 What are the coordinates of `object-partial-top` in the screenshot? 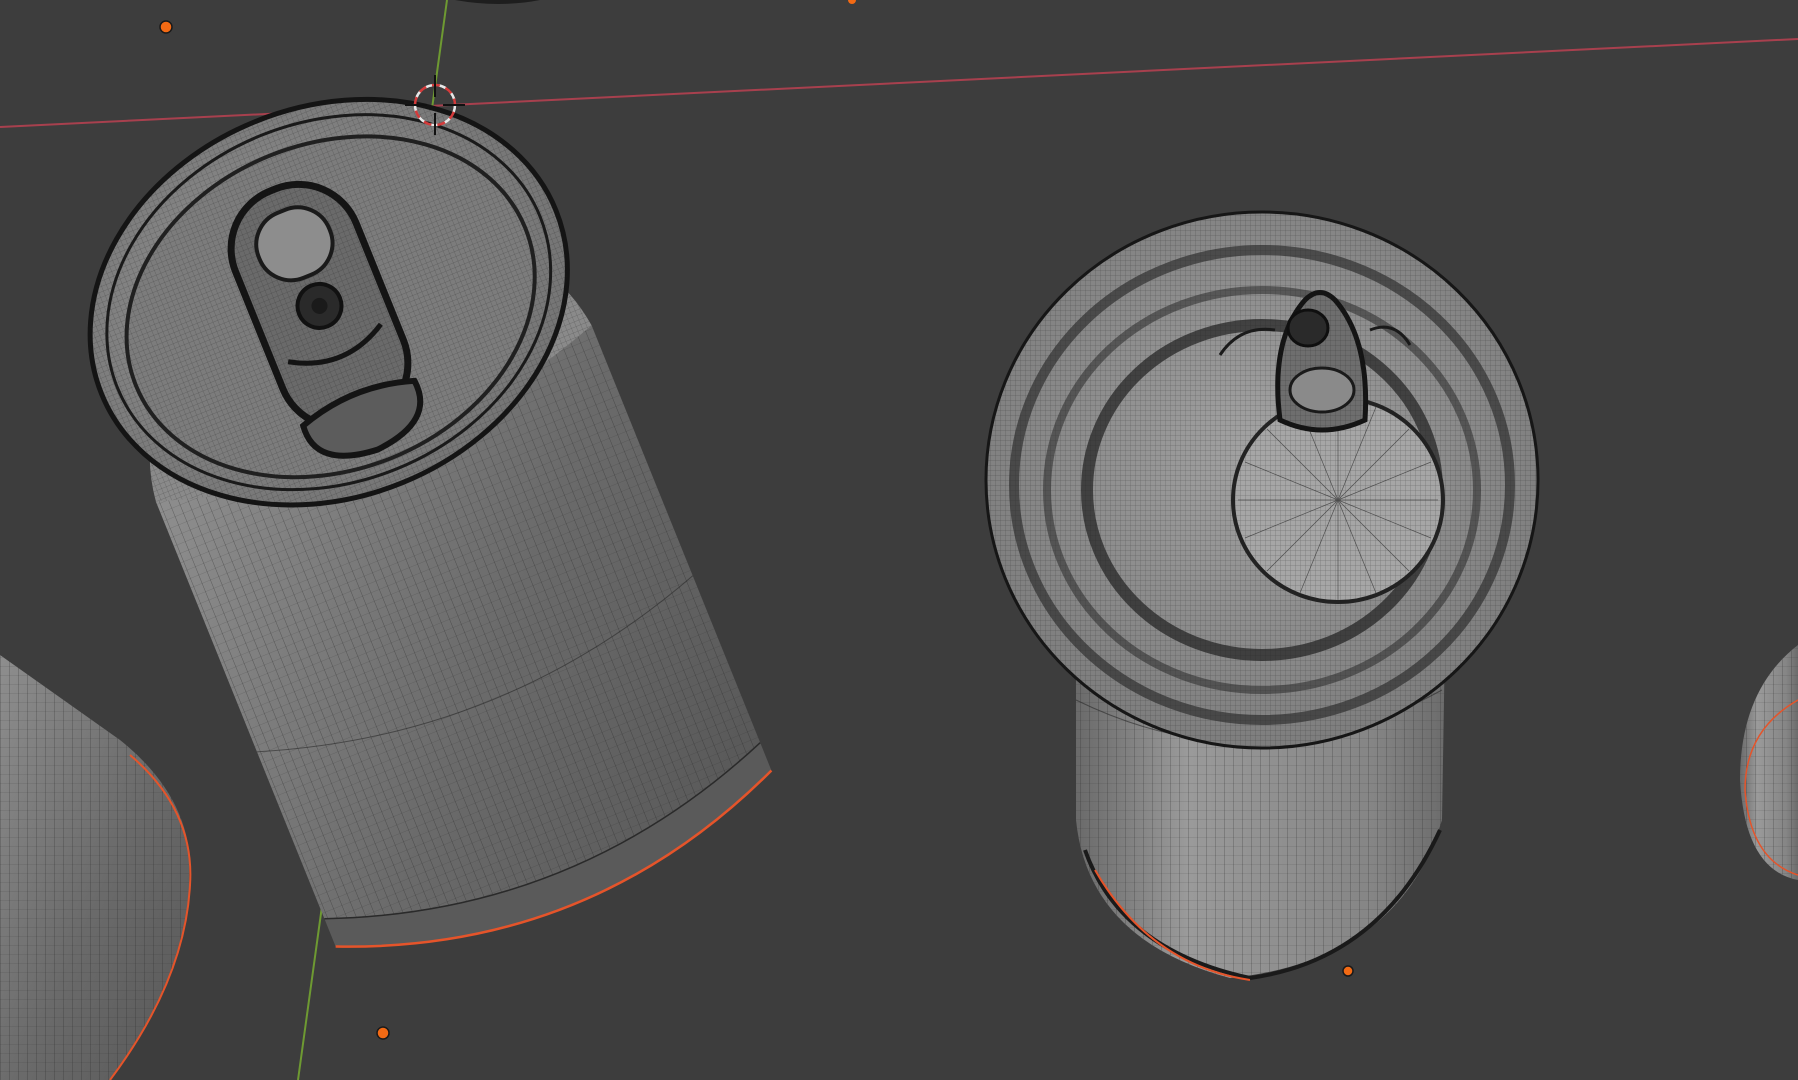 It's located at (497, 2).